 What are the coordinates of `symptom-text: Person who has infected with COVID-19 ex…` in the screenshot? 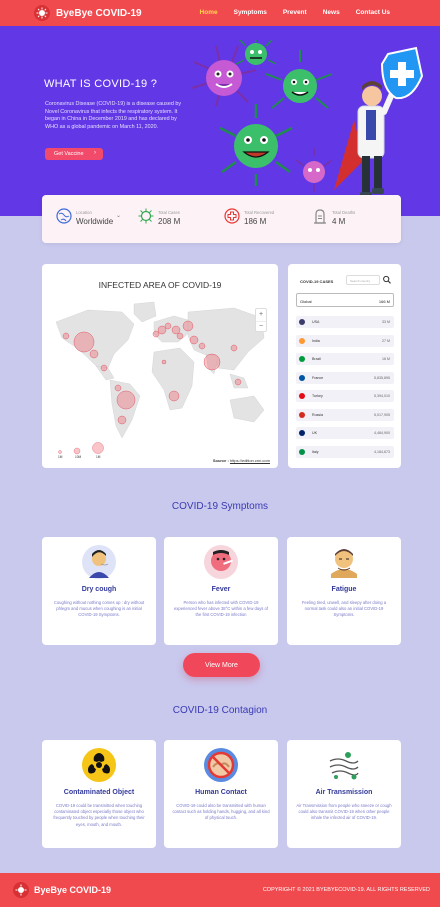 It's located at (221, 609).